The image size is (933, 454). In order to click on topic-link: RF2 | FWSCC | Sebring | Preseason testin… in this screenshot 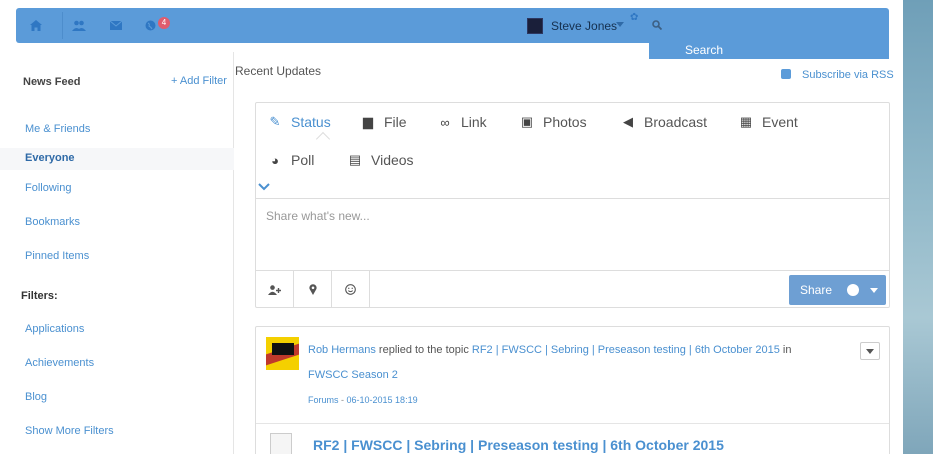, I will do `click(626, 350)`.